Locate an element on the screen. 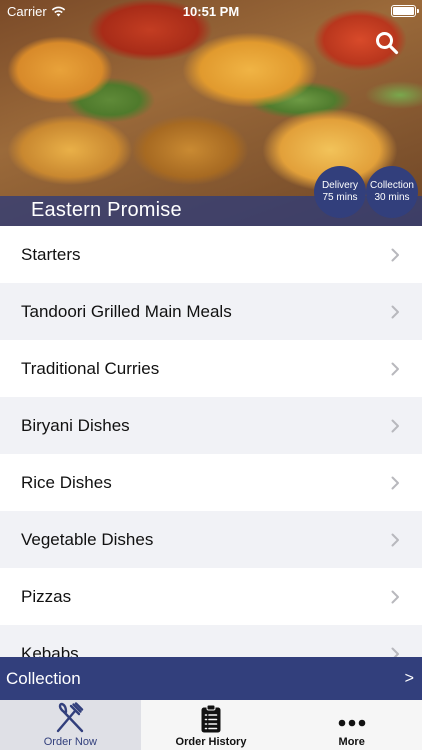 This screenshot has width=422, height=750. search-icon is located at coordinates (387, 43).